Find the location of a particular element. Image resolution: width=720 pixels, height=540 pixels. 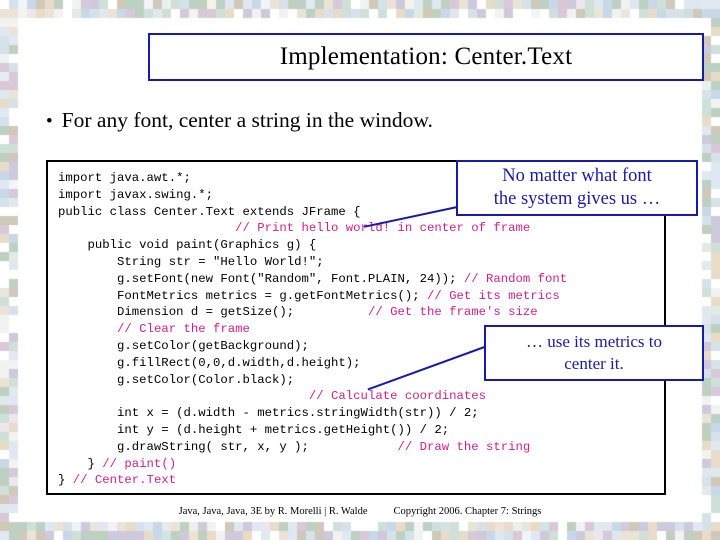

page-title: Implementation: Center.Text is located at coordinates (426, 56).